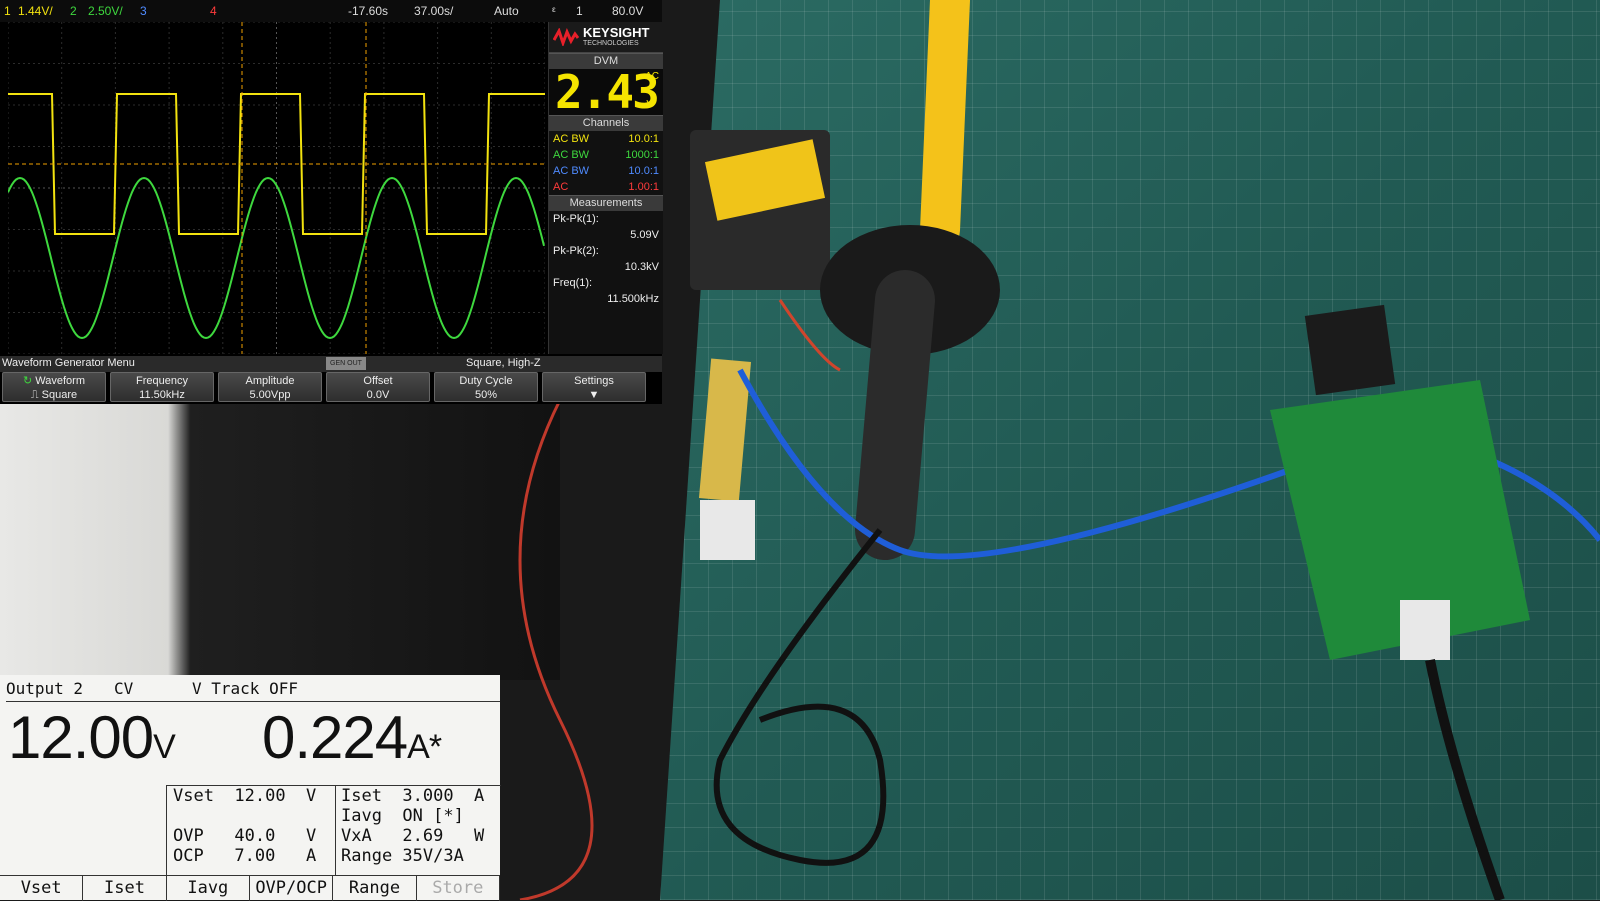 Image resolution: width=1600 pixels, height=901 pixels. Describe the element at coordinates (402, 856) in the screenshot. I see `range-row: Range 35V/3A` at that location.